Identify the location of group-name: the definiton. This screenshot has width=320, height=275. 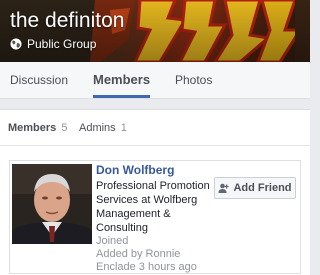
(67, 21).